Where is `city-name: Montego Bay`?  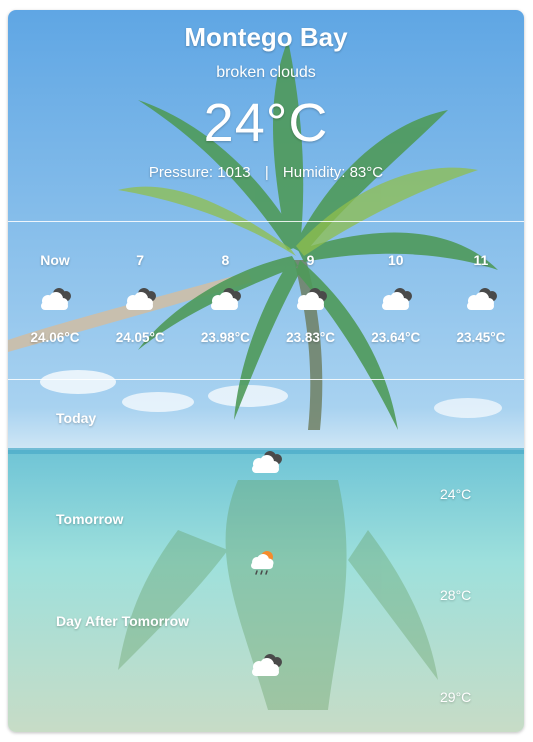 city-name: Montego Bay is located at coordinates (266, 37).